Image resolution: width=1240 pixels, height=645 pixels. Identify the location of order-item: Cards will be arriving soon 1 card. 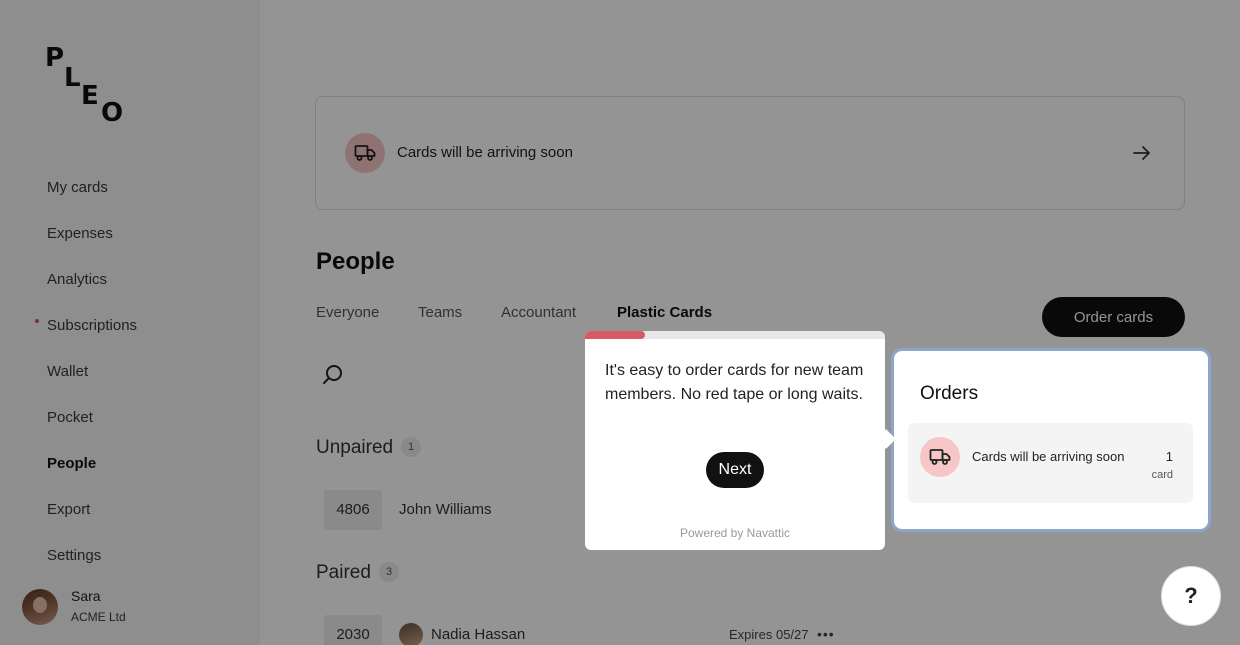
(1050, 463).